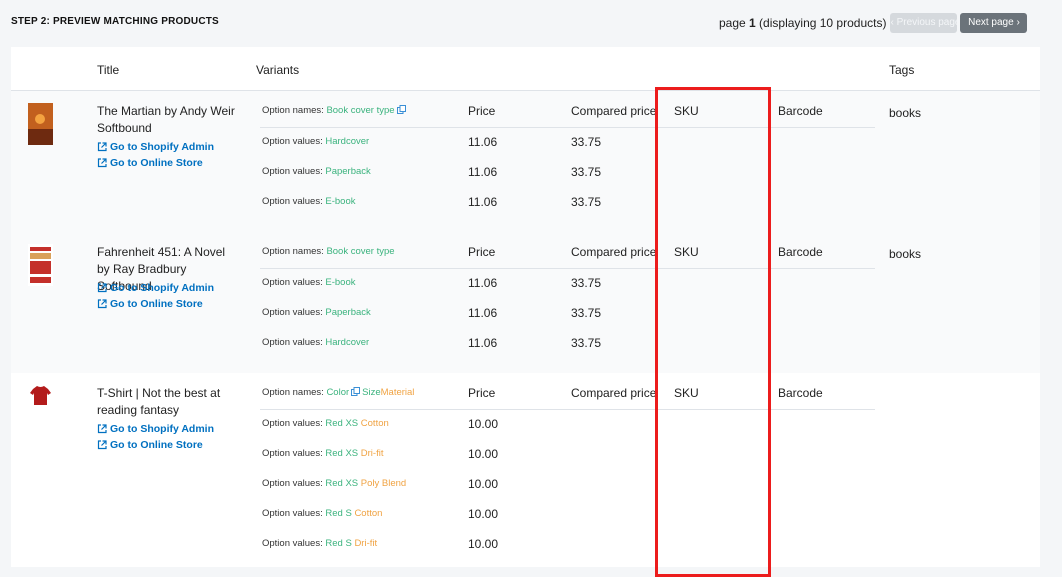  I want to click on option-values-label: Option values: Red S Cotton, so click(322, 513).